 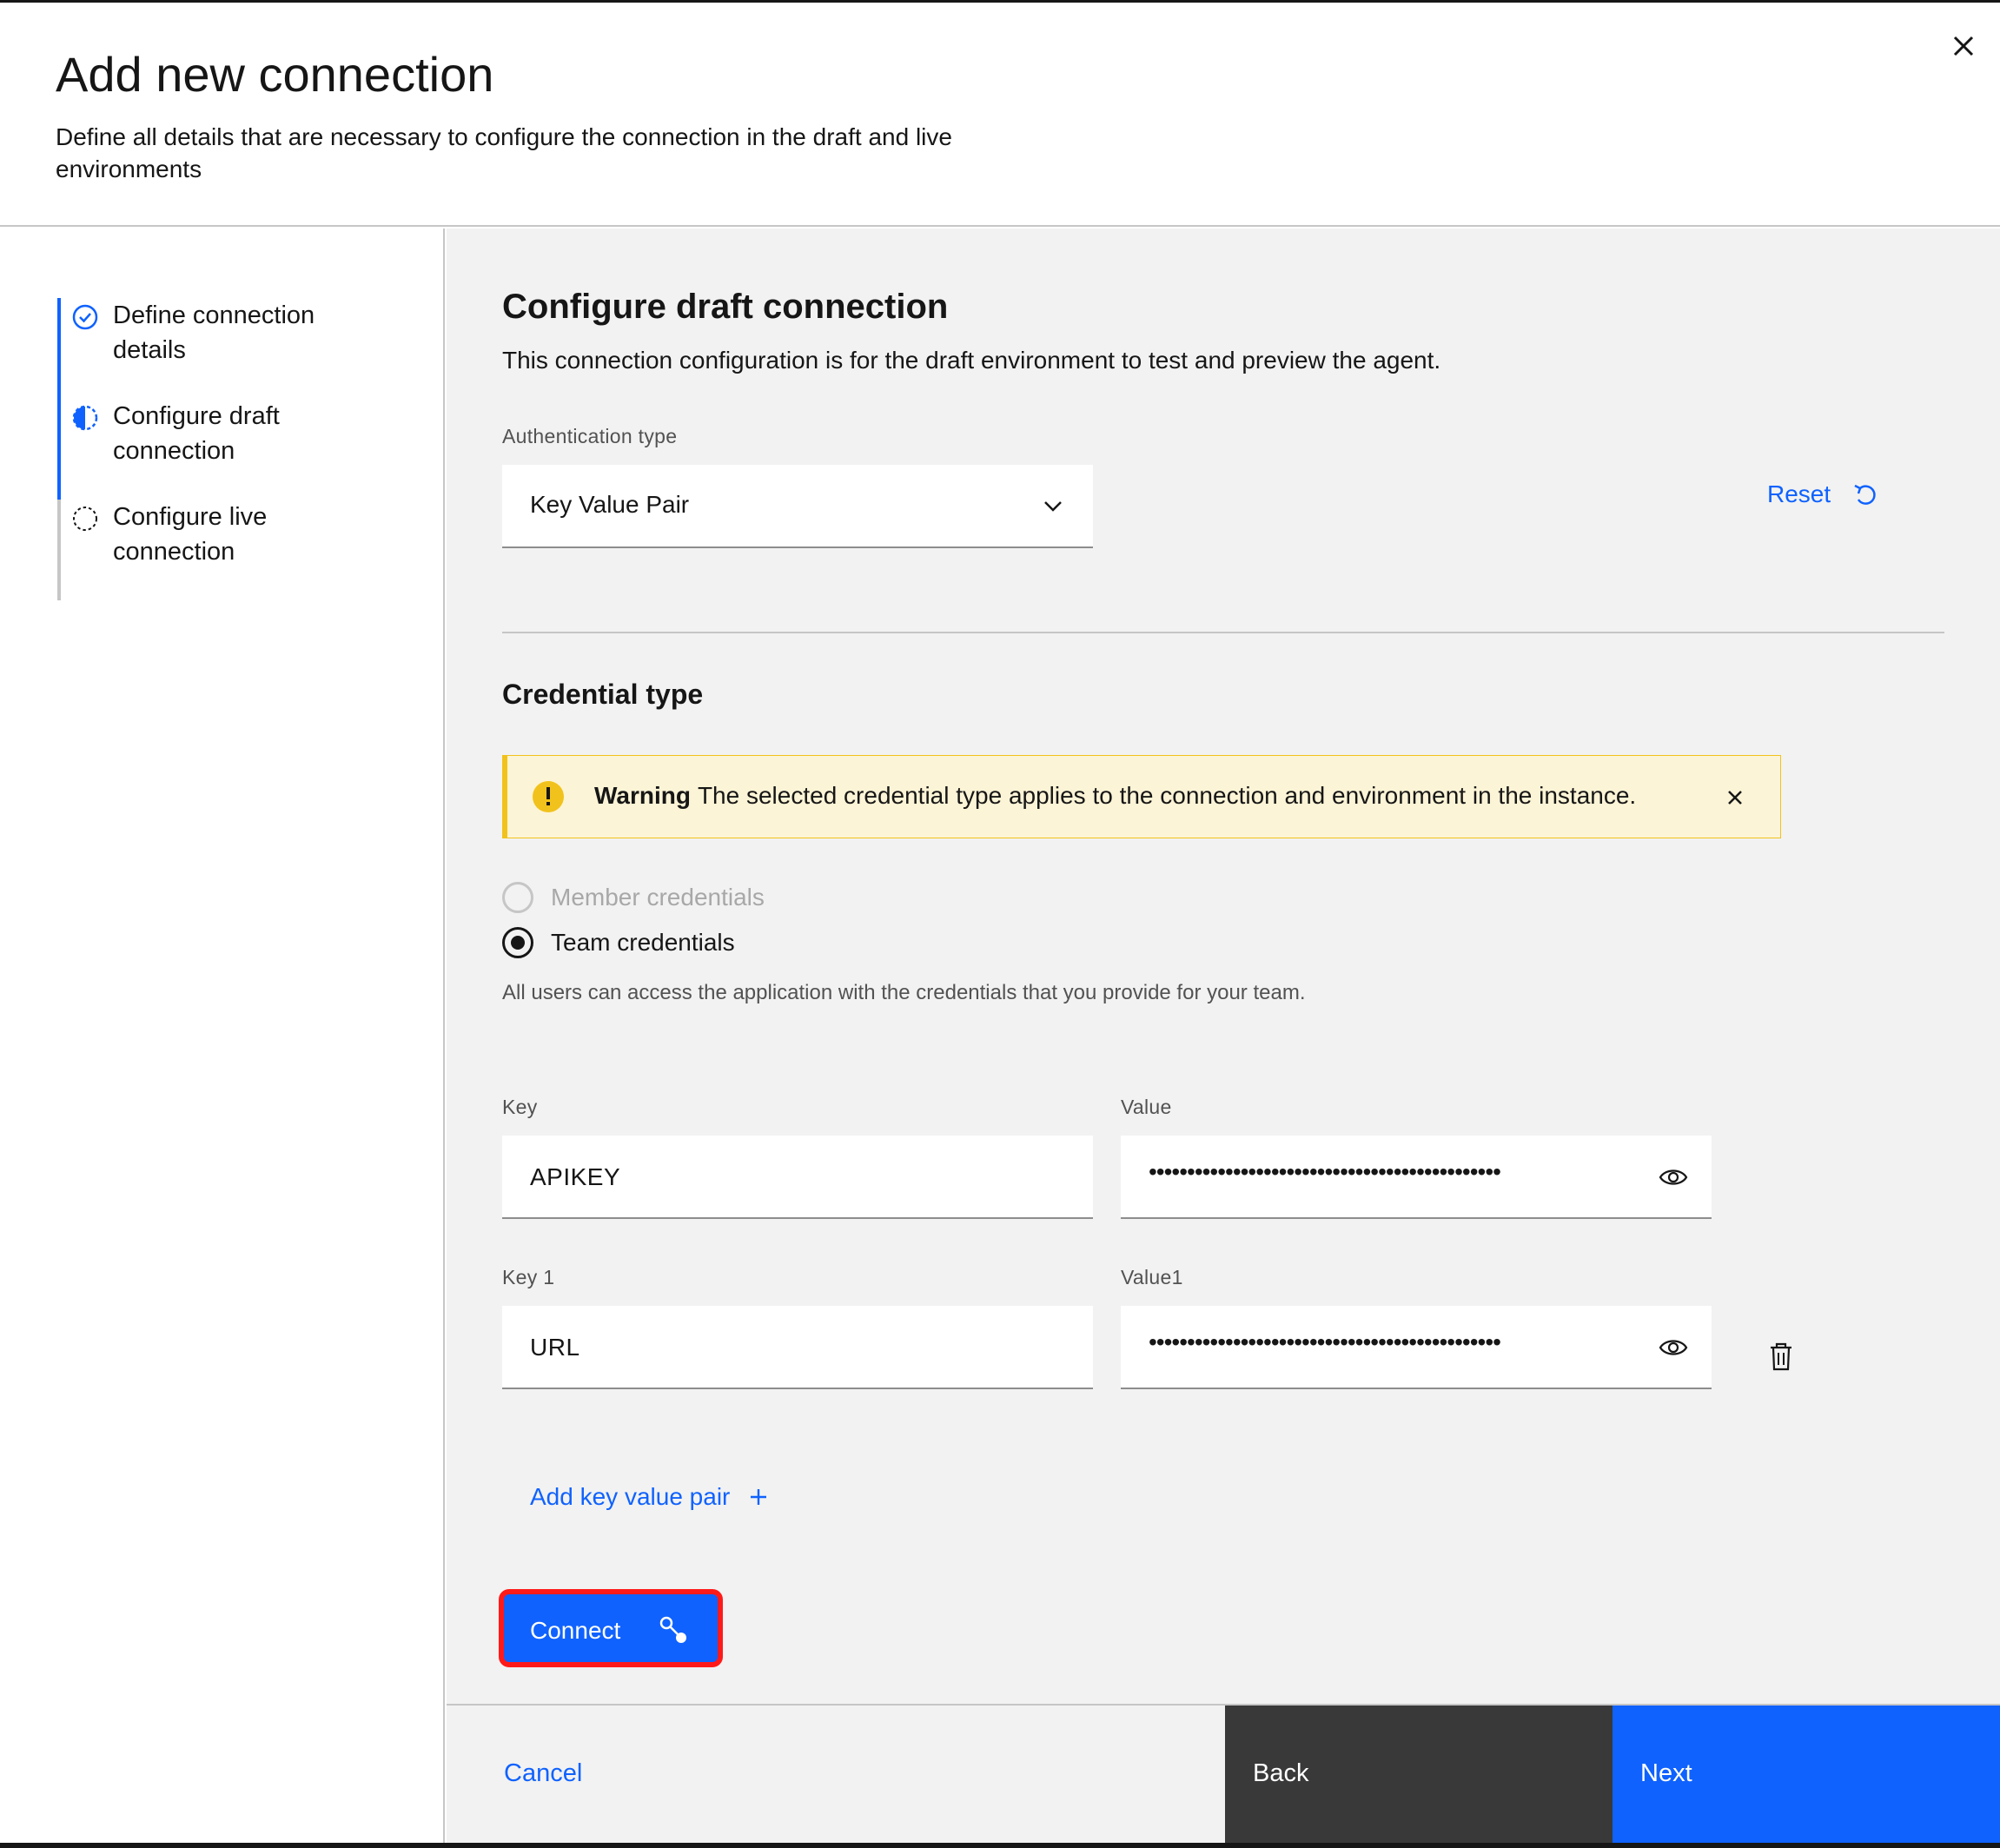 What do you see at coordinates (642, 795) in the screenshot?
I see `warning-title: Warning` at bounding box center [642, 795].